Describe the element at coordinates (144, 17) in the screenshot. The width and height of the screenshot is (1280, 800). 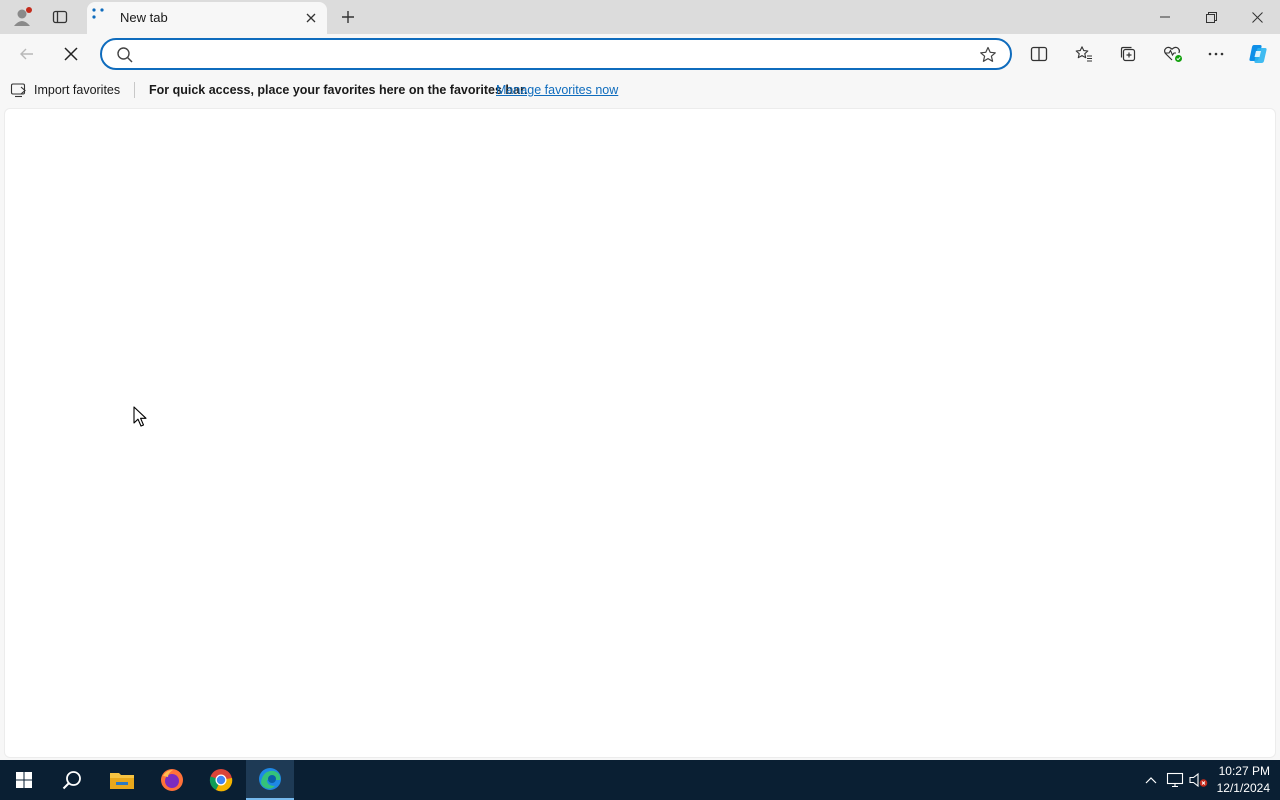
I see `tab-title: New tab` at that location.